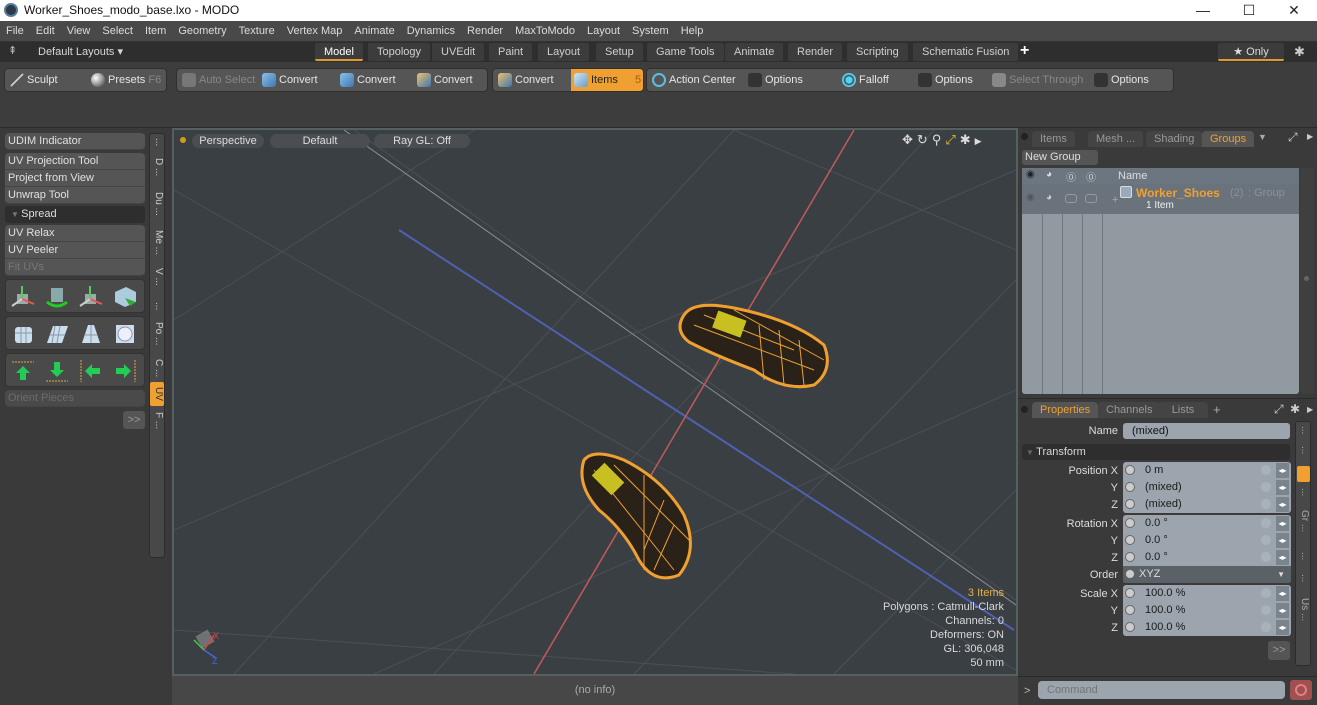  What do you see at coordinates (1207, 627) in the screenshot?
I see `scale-z-field: 100.0 % ◂▸` at bounding box center [1207, 627].